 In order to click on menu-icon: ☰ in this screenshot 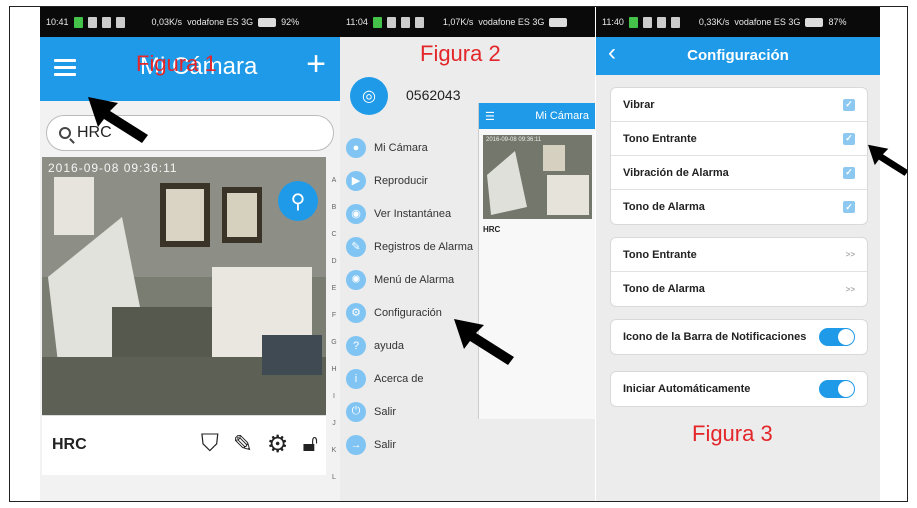, I will do `click(490, 116)`.